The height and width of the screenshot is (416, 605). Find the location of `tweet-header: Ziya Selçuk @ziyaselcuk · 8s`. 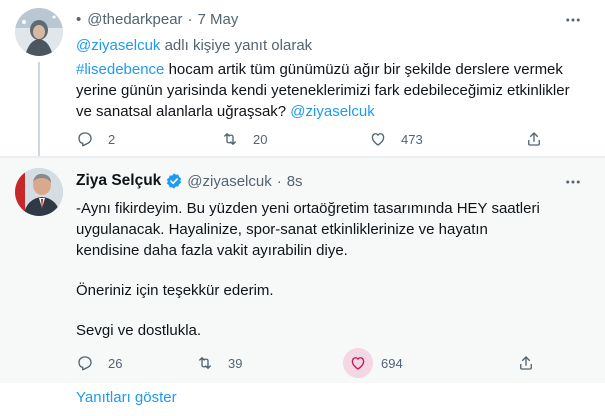

tweet-header: Ziya Selçuk @ziyaselcuk · 8s is located at coordinates (189, 181).